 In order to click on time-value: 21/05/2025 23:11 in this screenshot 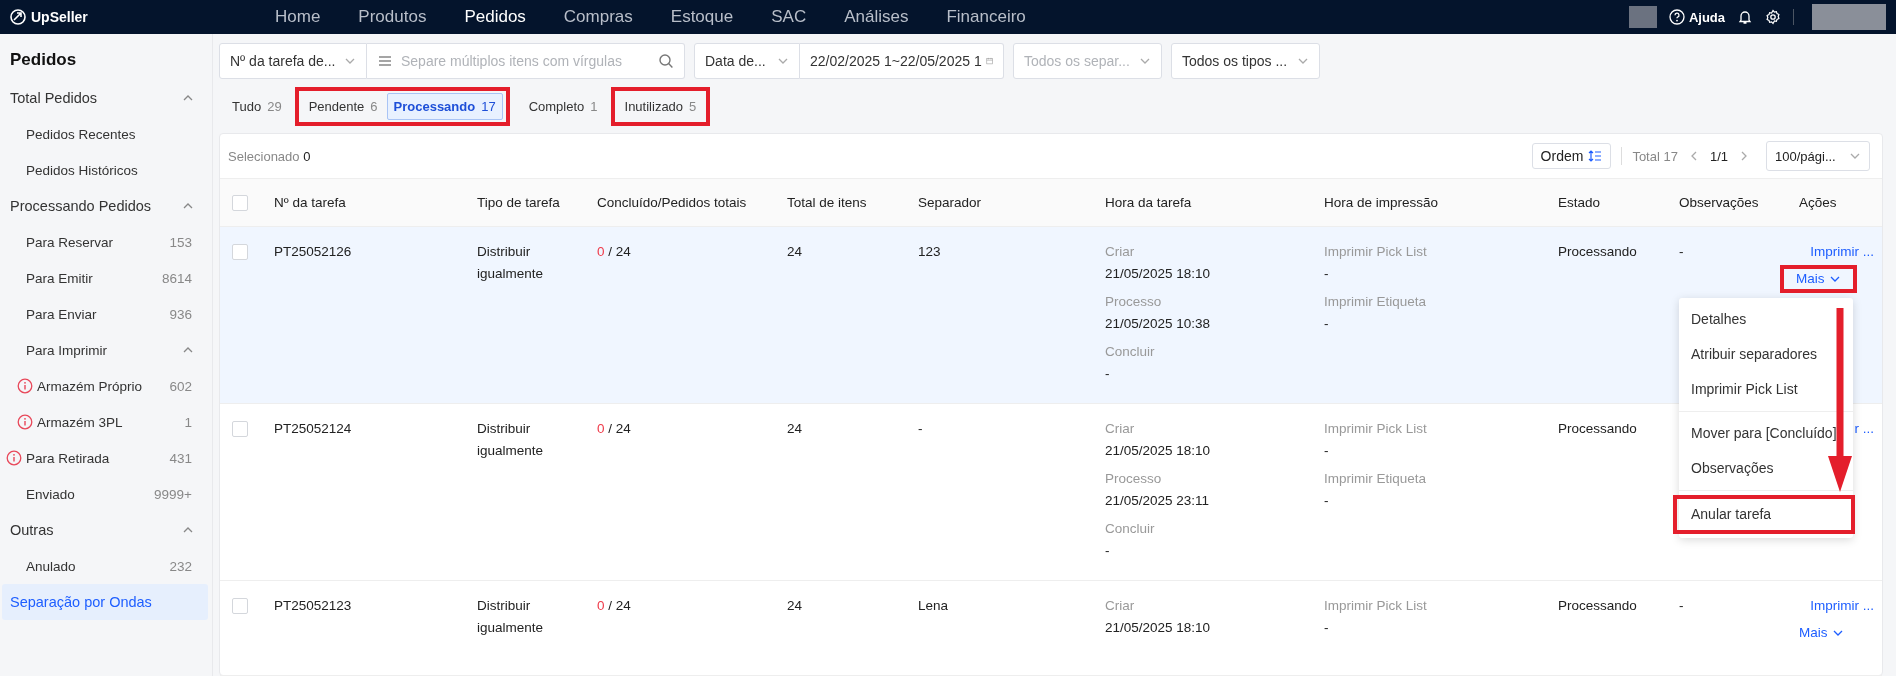, I will do `click(1158, 501)`.